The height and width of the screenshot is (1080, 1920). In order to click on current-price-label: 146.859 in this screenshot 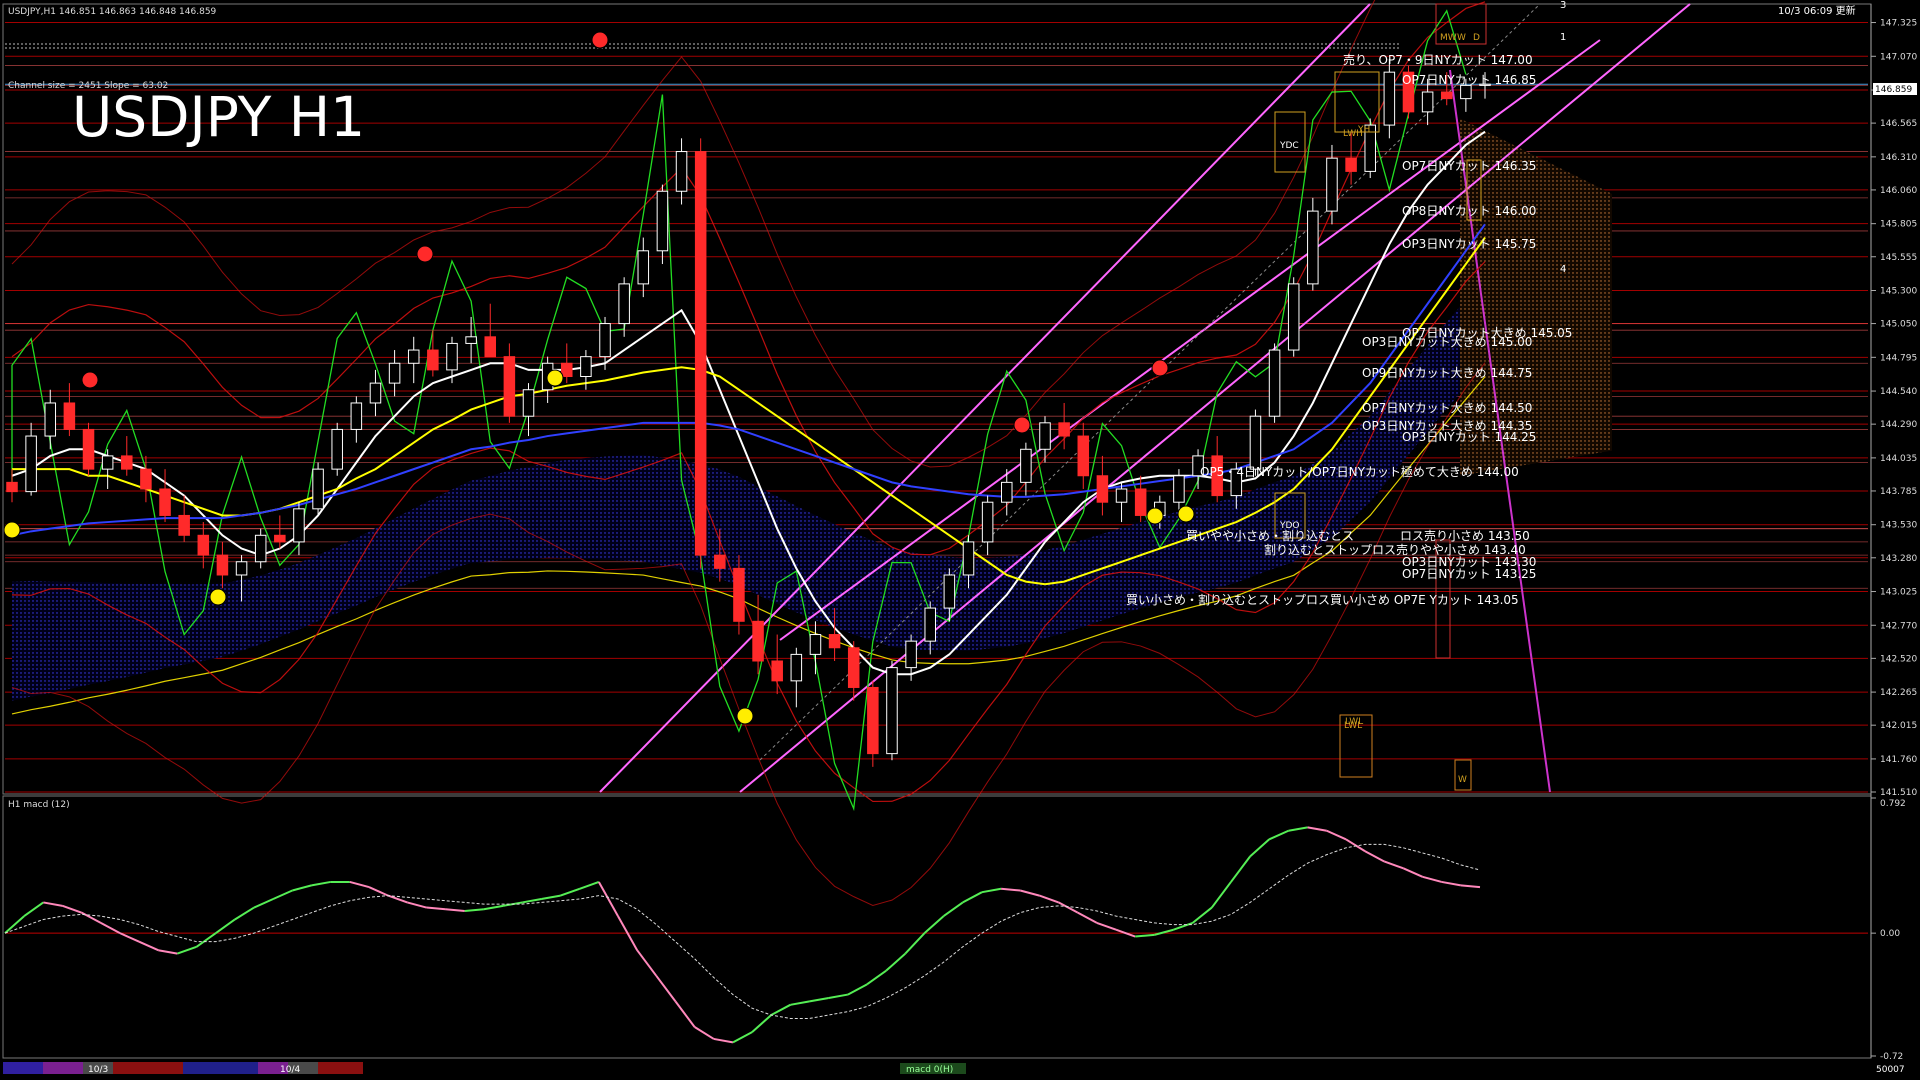, I will do `click(1893, 90)`.